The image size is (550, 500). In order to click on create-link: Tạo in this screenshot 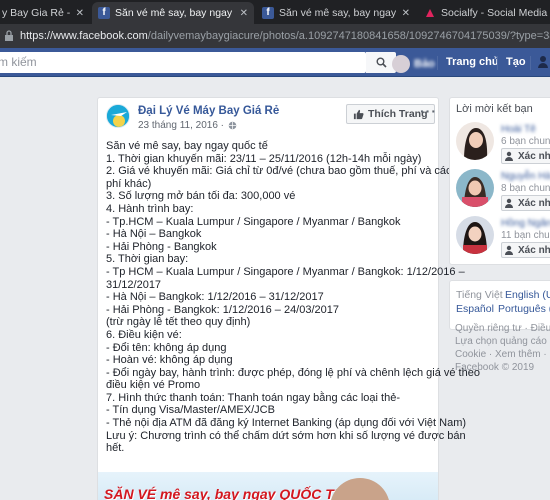, I will do `click(516, 62)`.